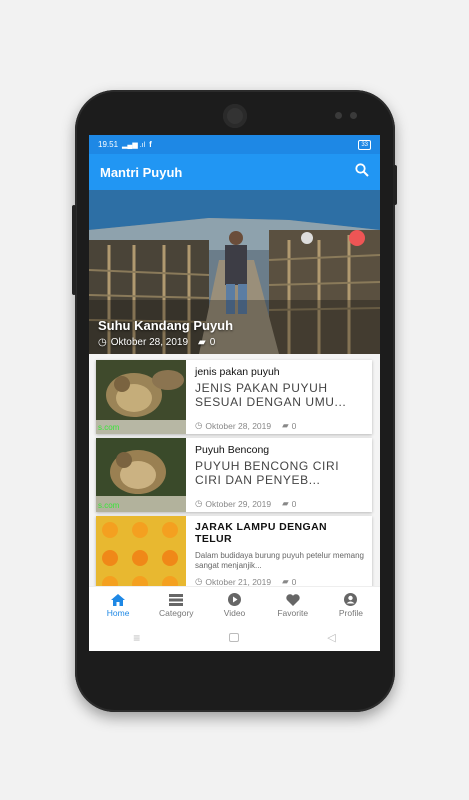 Image resolution: width=469 pixels, height=800 pixels. Describe the element at coordinates (150, 144) in the screenshot. I see `facebook-icon: f` at that location.